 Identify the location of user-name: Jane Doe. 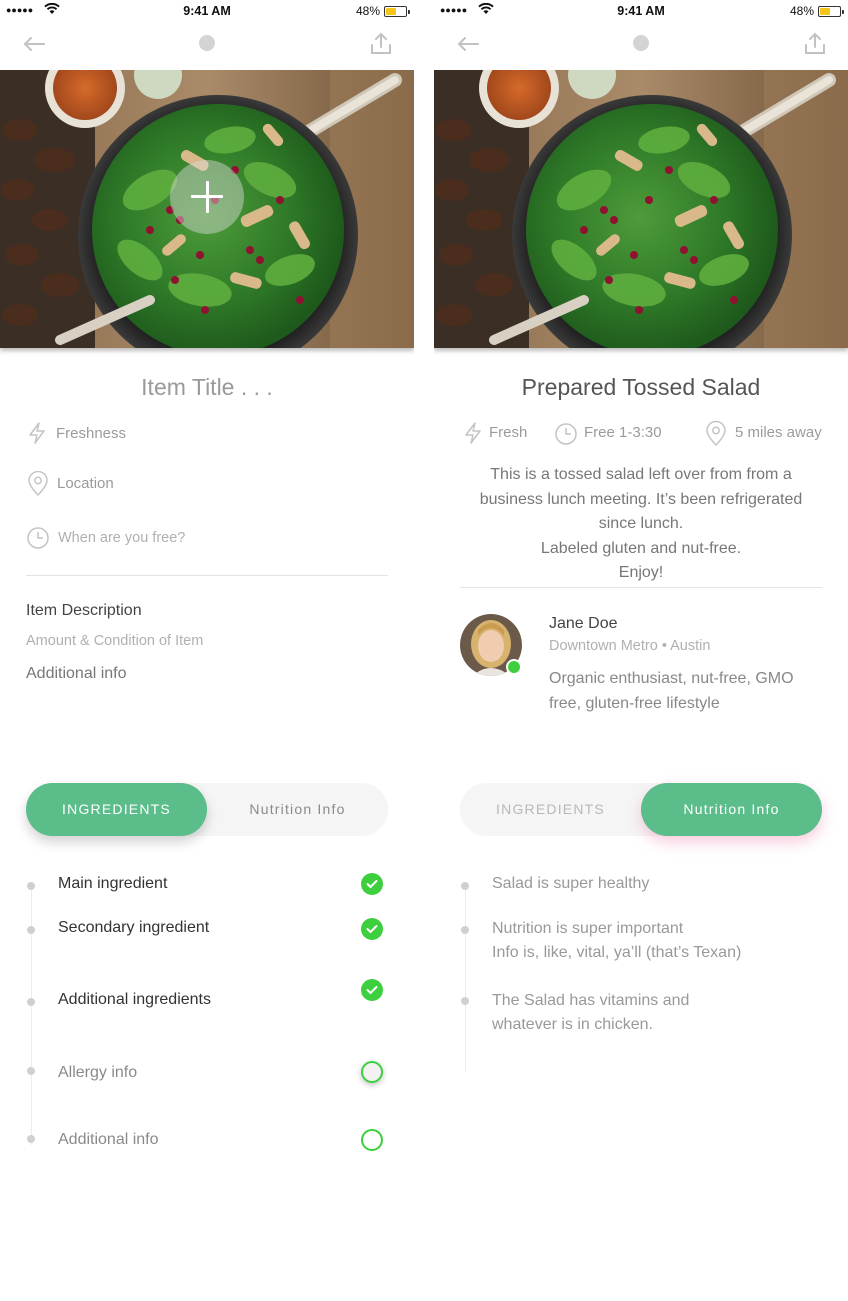
(583, 624).